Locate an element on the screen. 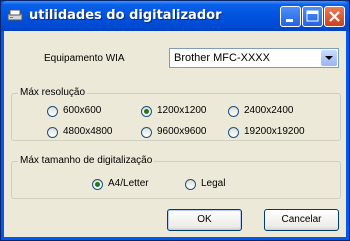 Image resolution: width=350 pixels, height=241 pixels. radio-label-9600x9600: 9600x9600 is located at coordinates (182, 131).